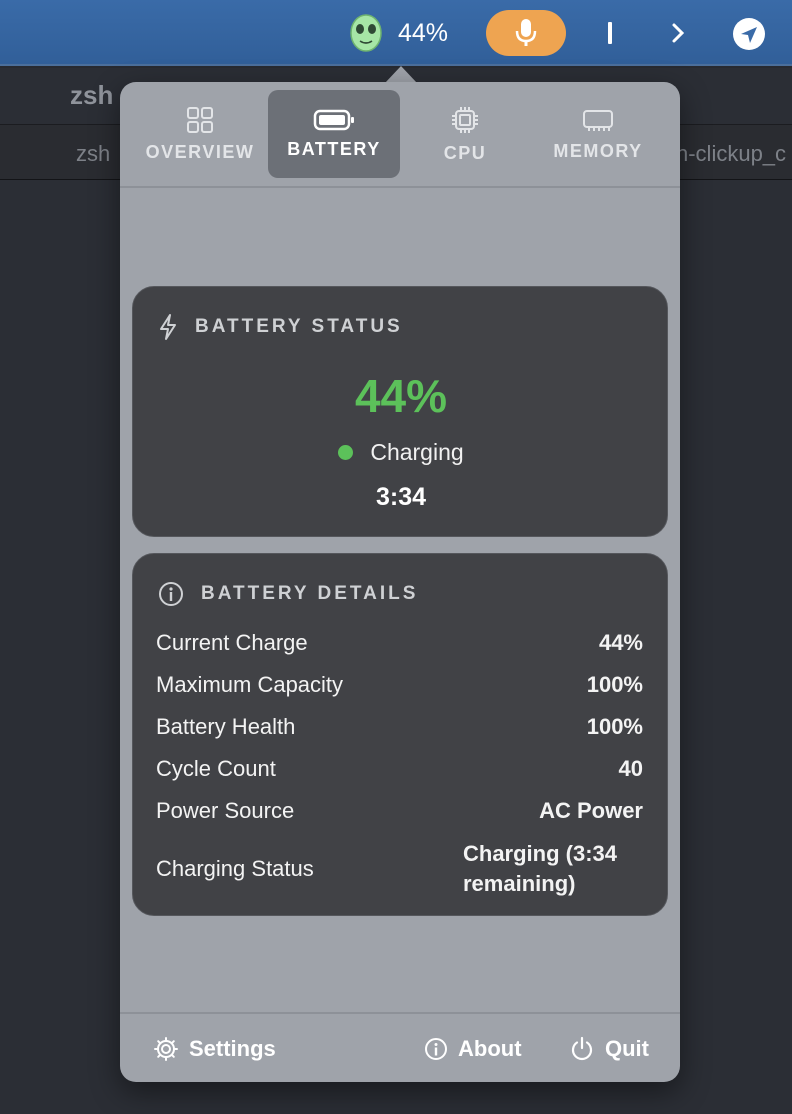  I want to click on text-cursor-icon, so click(610, 33).